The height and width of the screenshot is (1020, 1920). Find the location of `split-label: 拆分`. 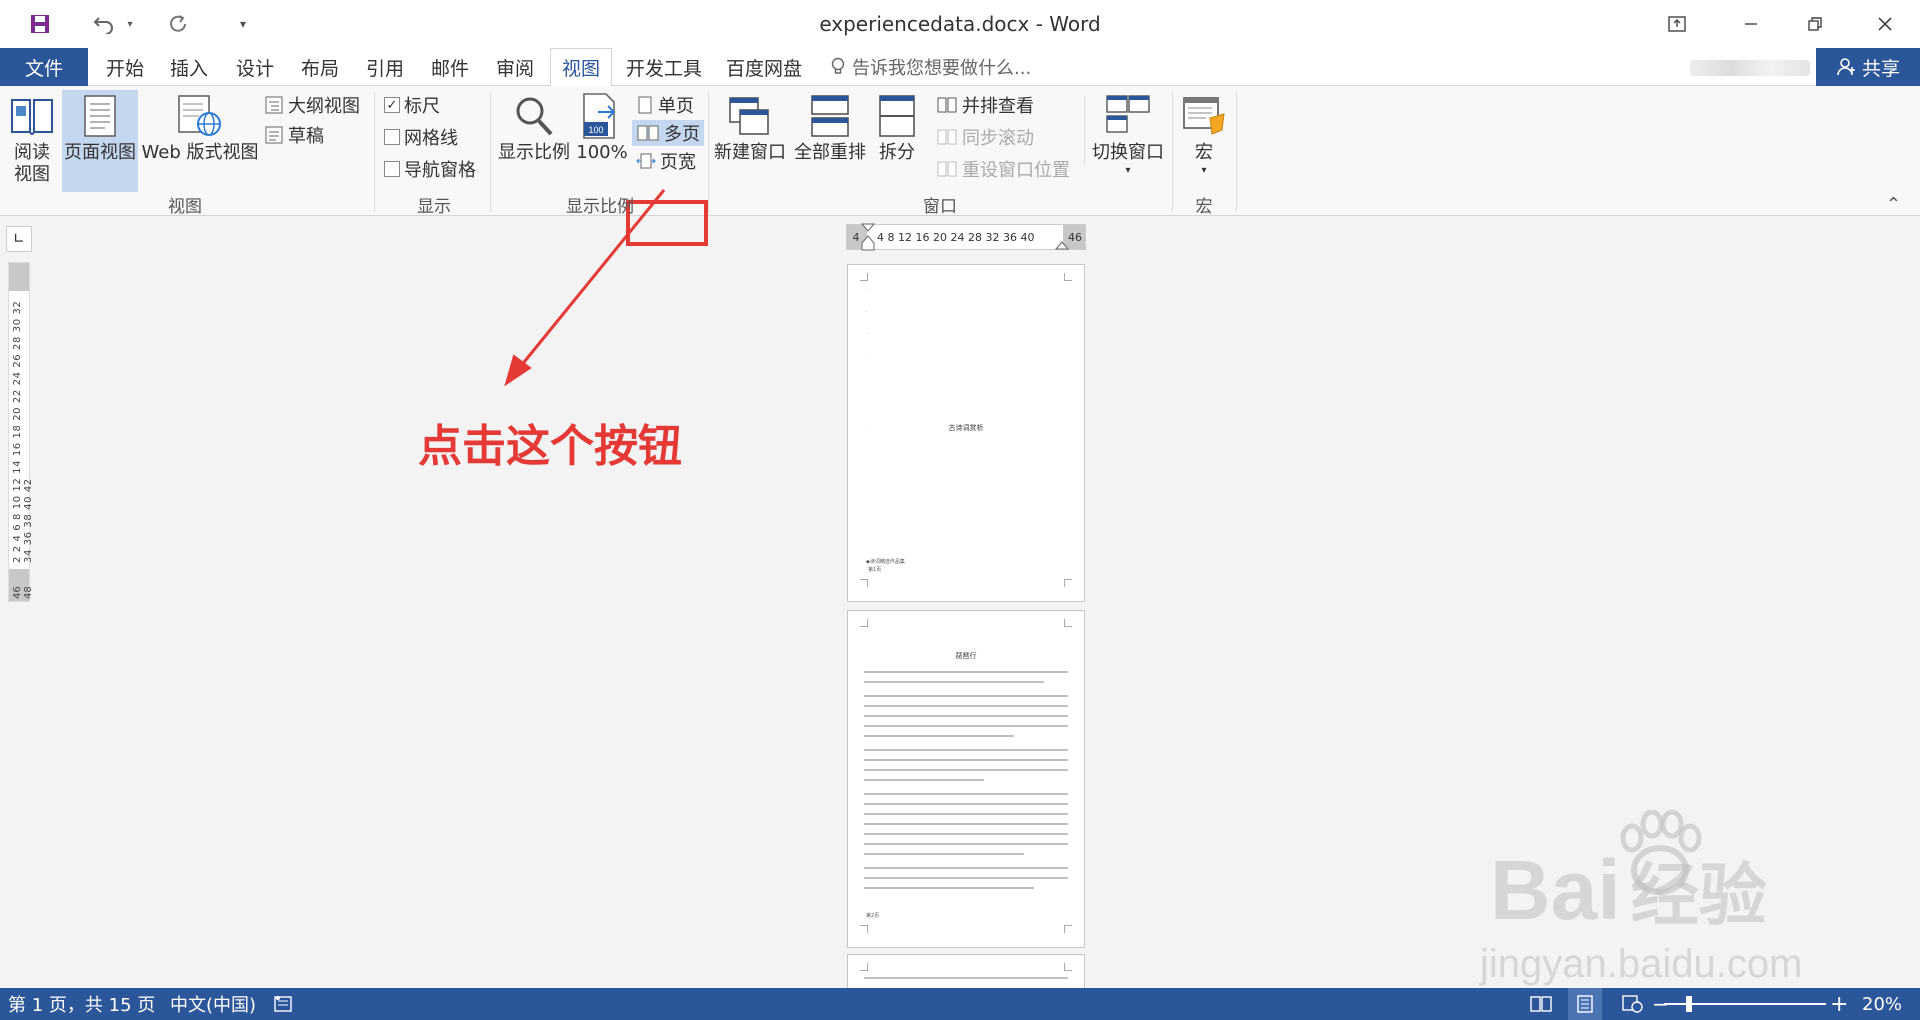

split-label: 拆分 is located at coordinates (897, 152).